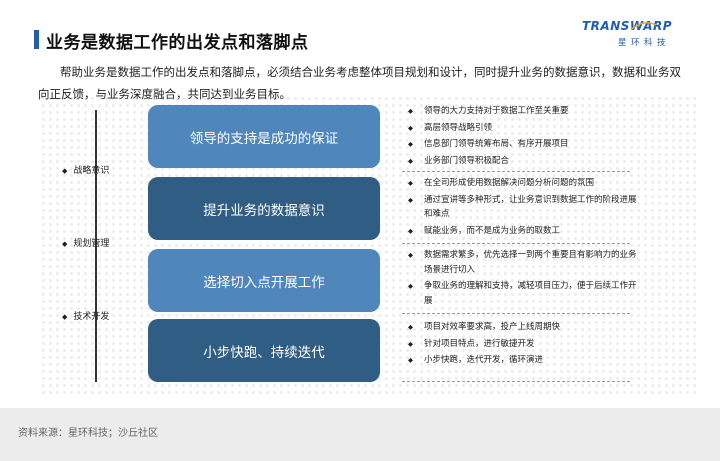 This screenshot has width=720, height=461. What do you see at coordinates (264, 136) in the screenshot?
I see `section-box-leadership: 领导的支持是成功的保证` at bounding box center [264, 136].